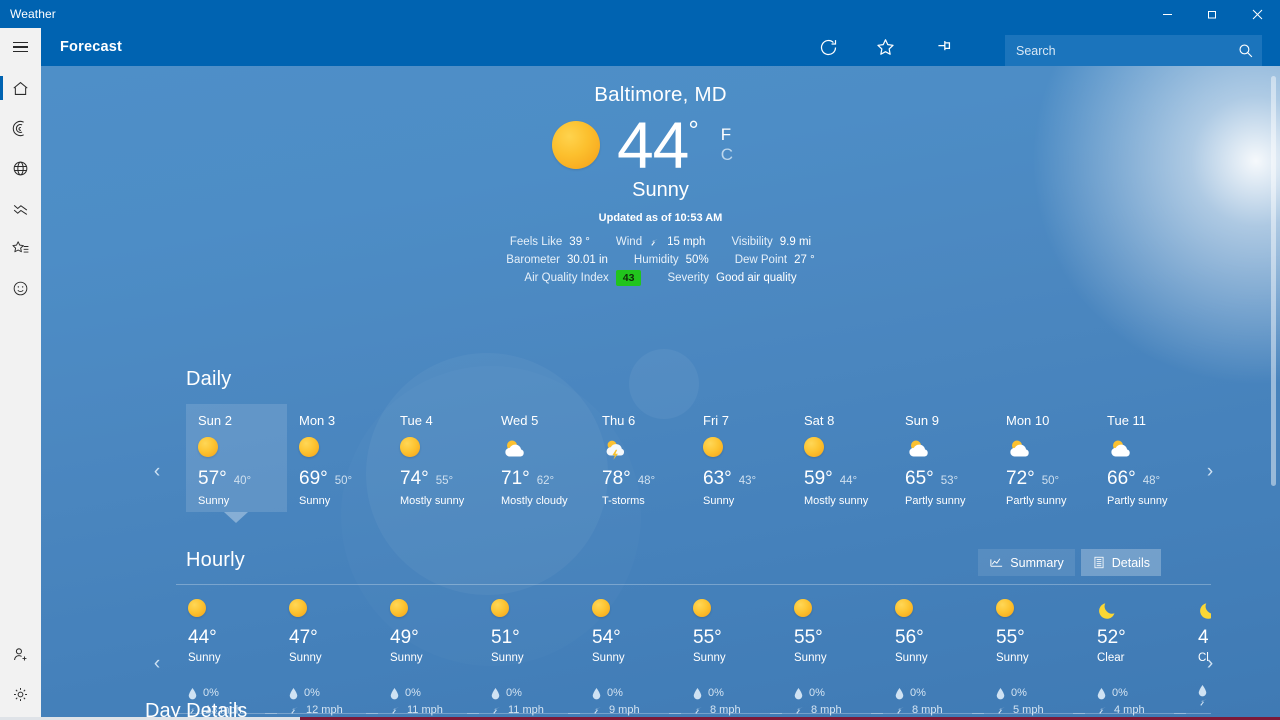 This screenshot has height=720, width=1280. I want to click on daily-card-temps: 69° 50°, so click(343, 479).